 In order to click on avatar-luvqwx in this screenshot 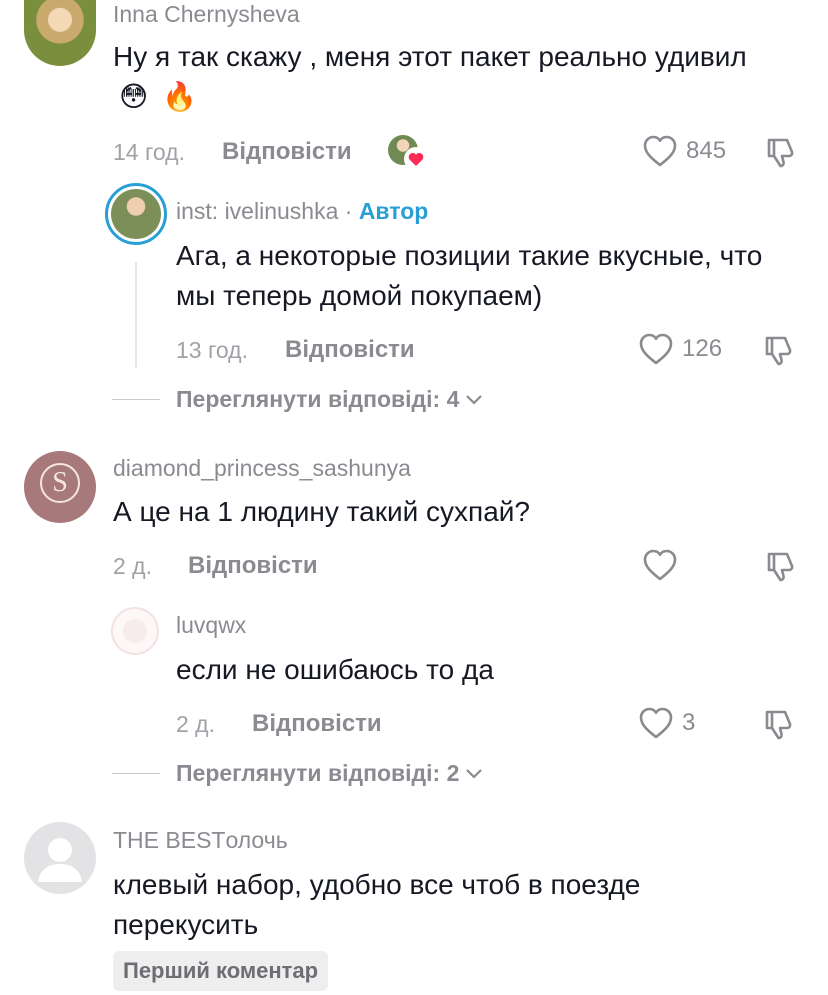, I will do `click(135, 631)`.